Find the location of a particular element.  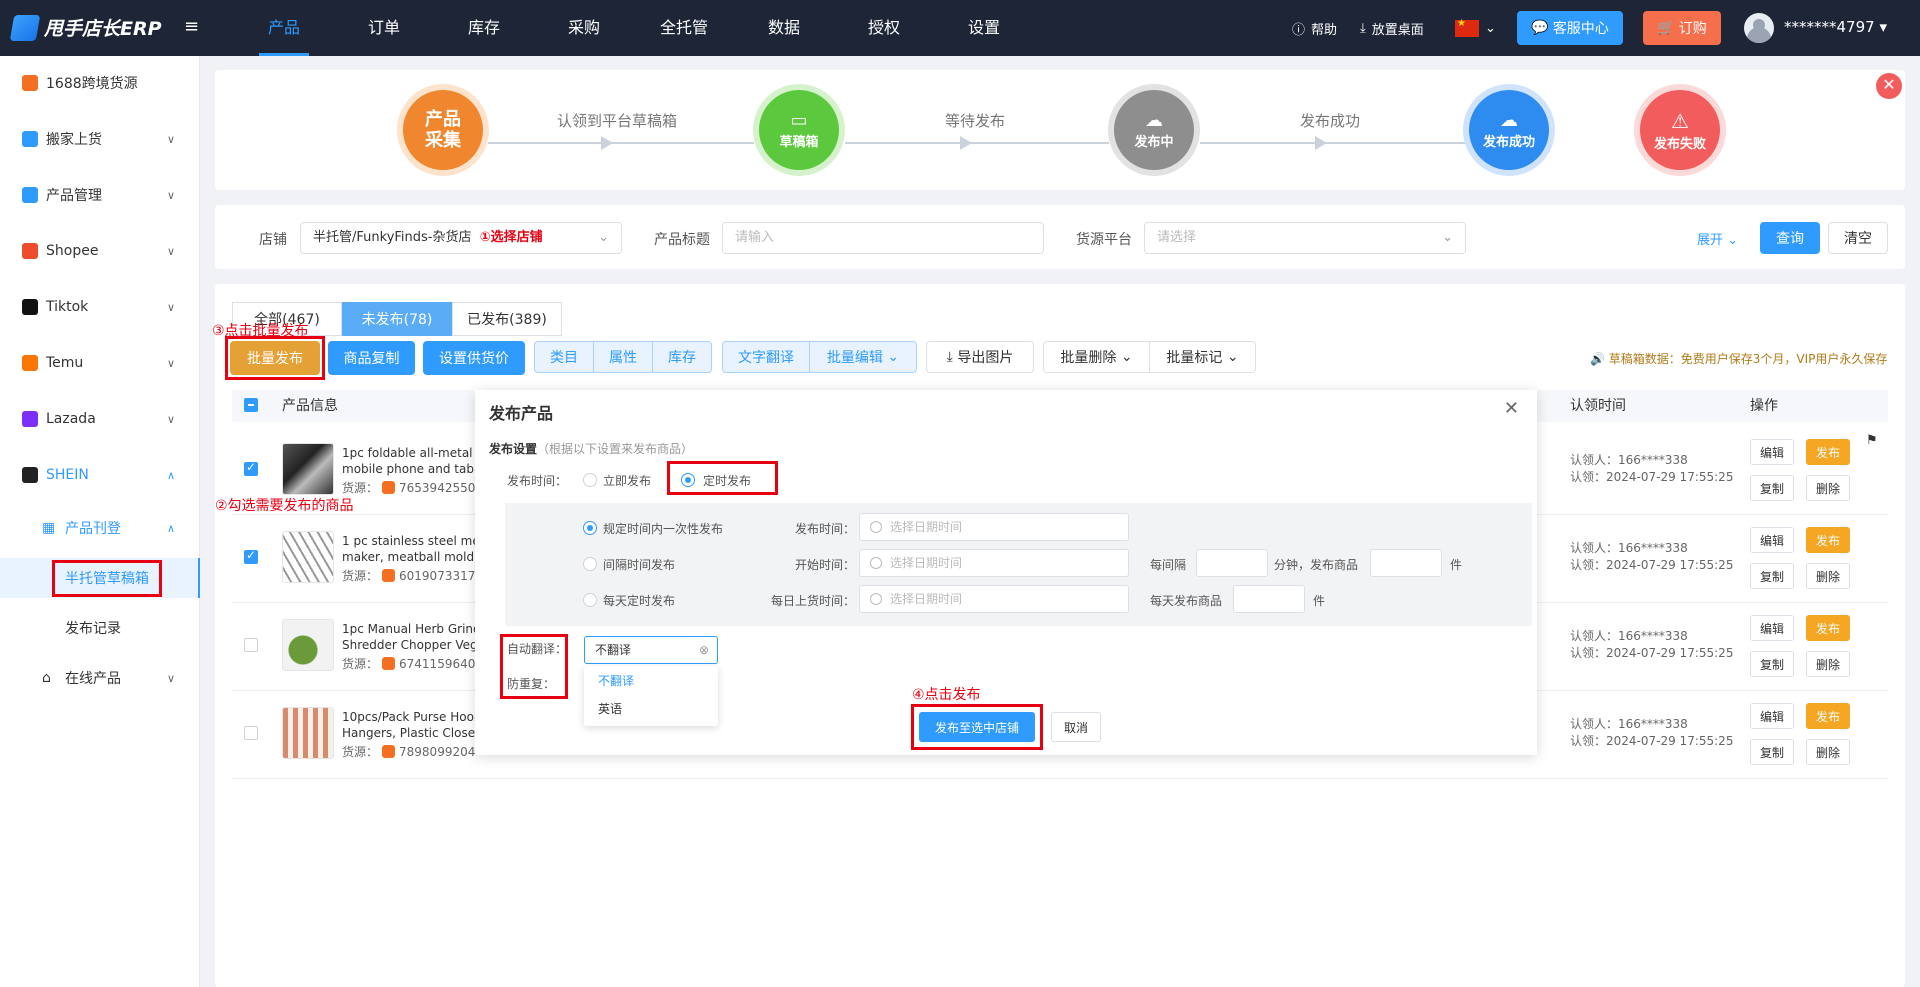

menu-icon: ≡ is located at coordinates (191, 26).